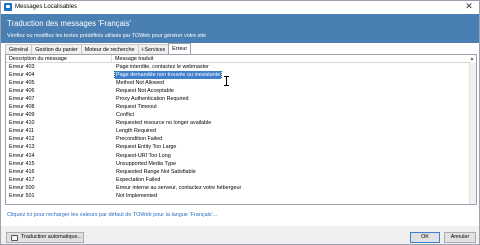  I want to click on row-description: Erreur 414, so click(22, 155).